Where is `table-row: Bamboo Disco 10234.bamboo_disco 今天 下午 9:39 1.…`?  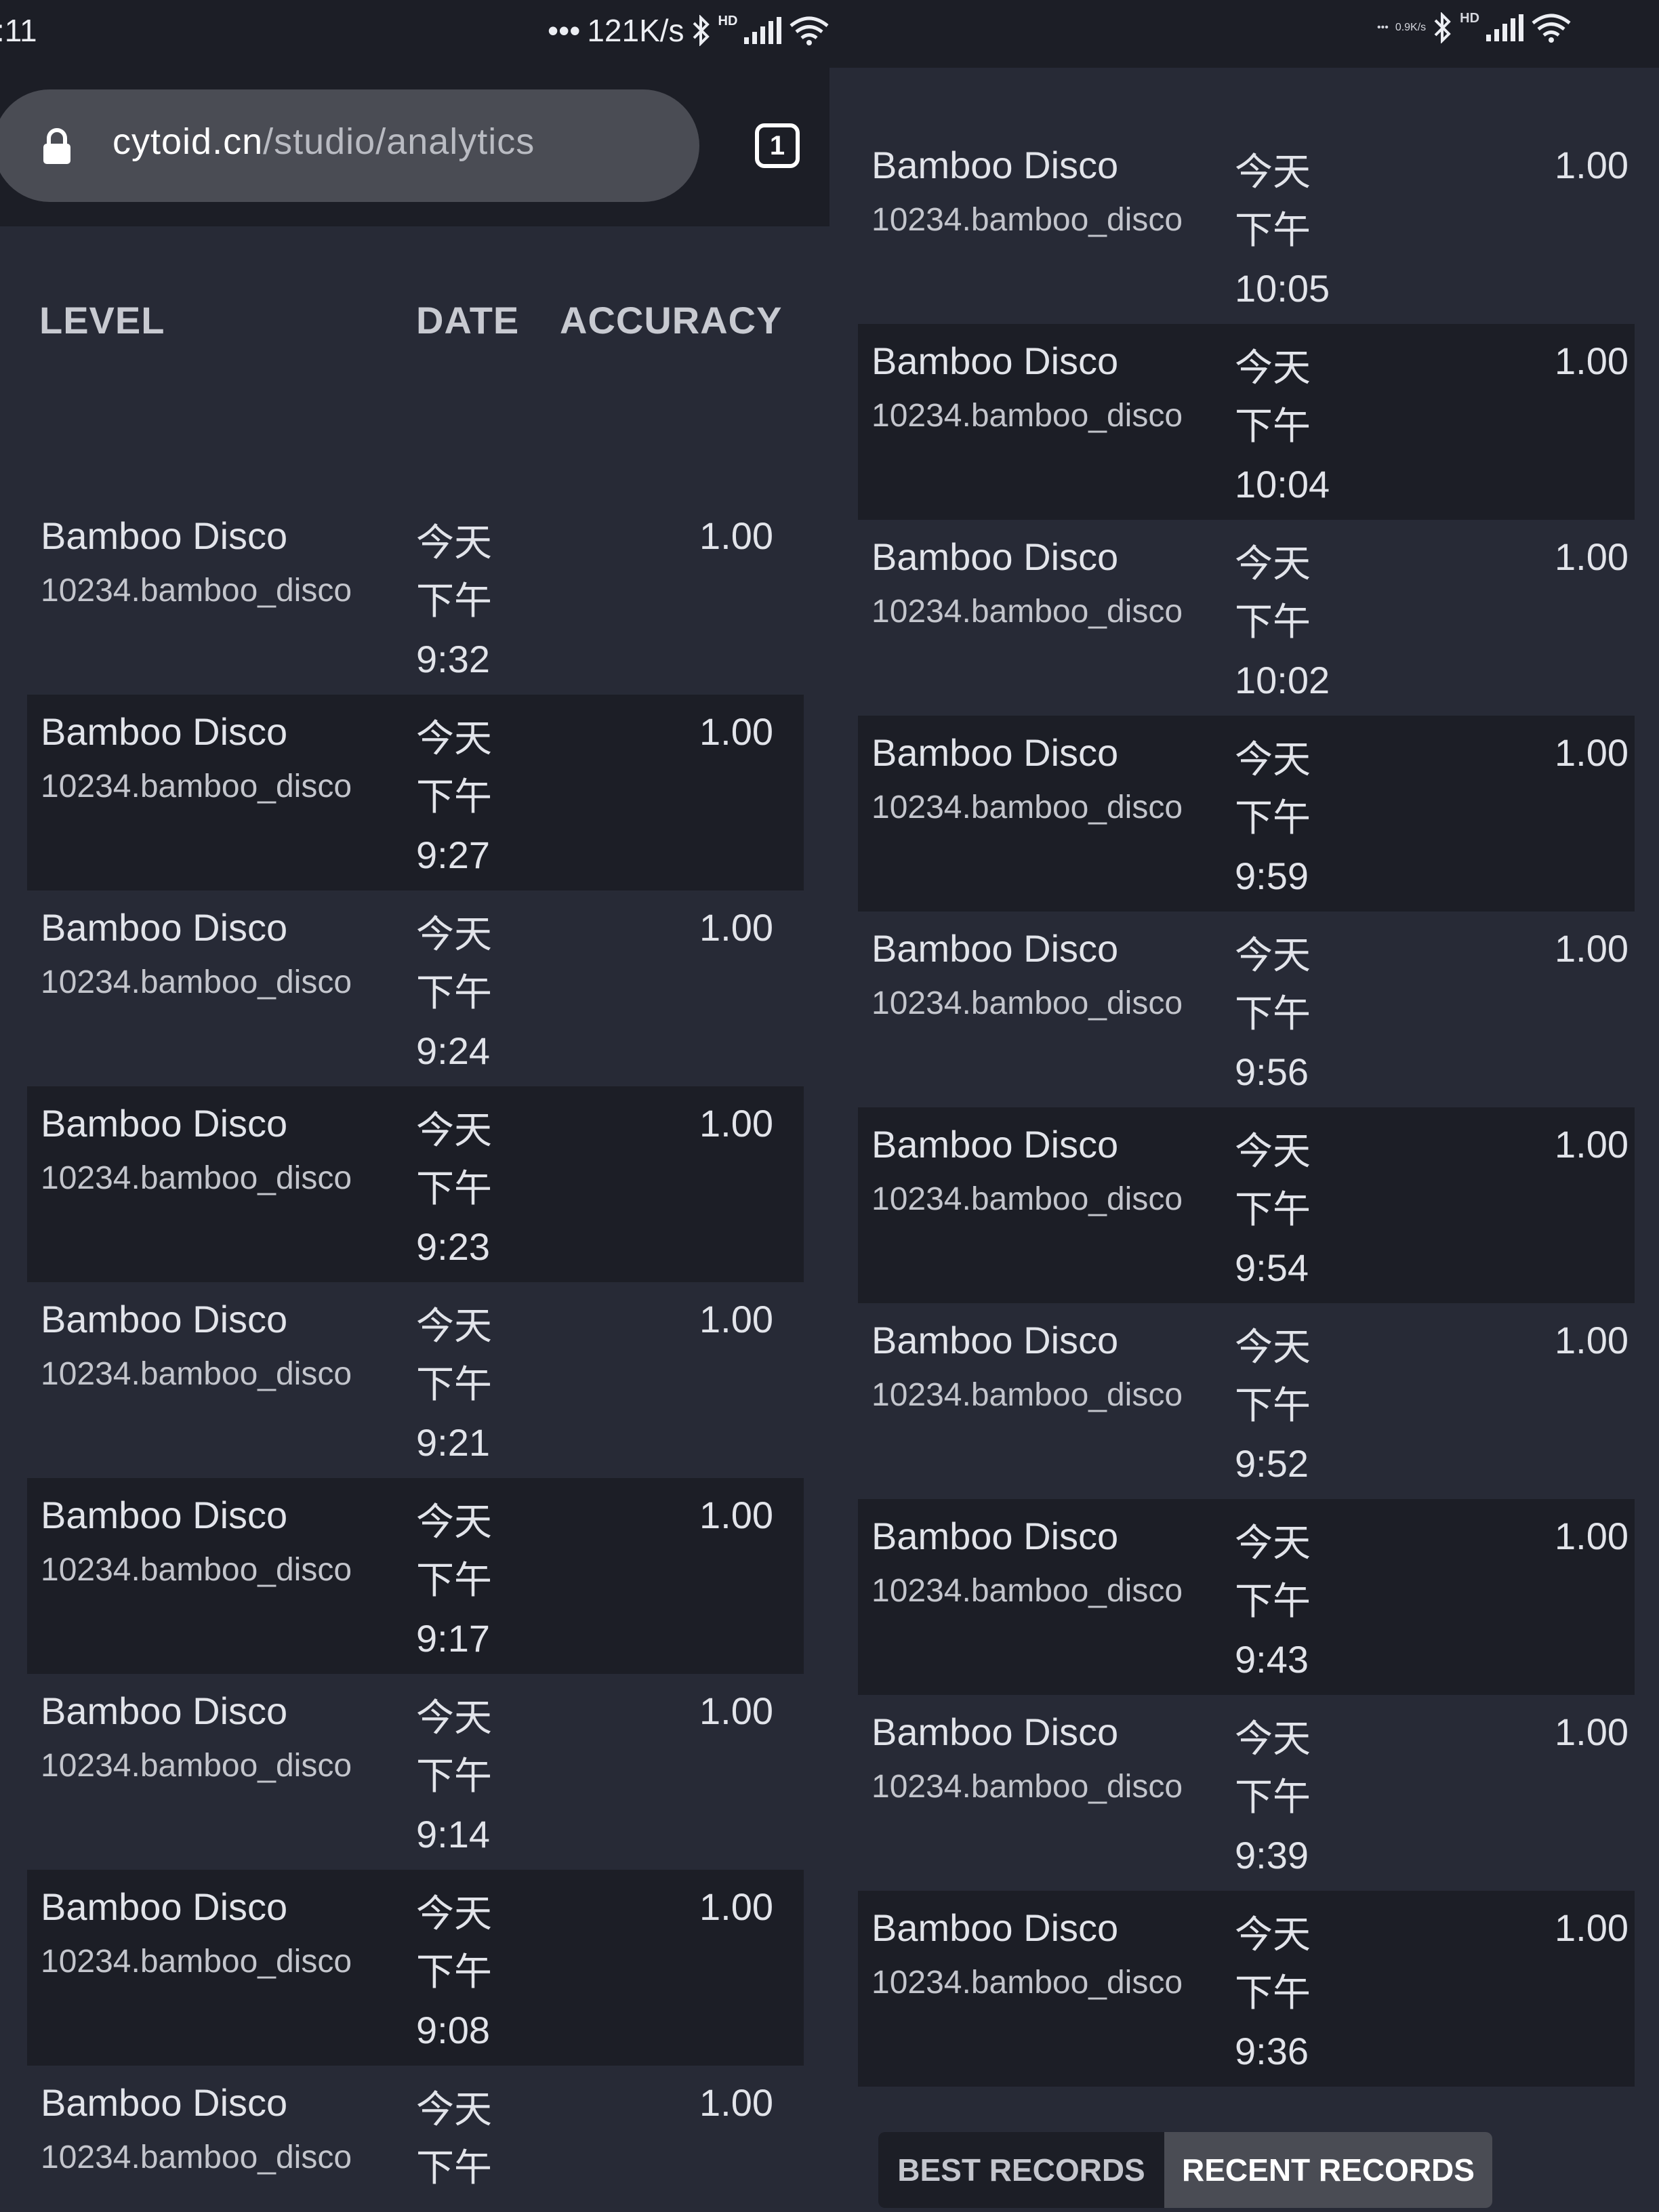
table-row: Bamboo Disco 10234.bamboo_disco 今天 下午 9:39 1.… is located at coordinates (1247, 1793).